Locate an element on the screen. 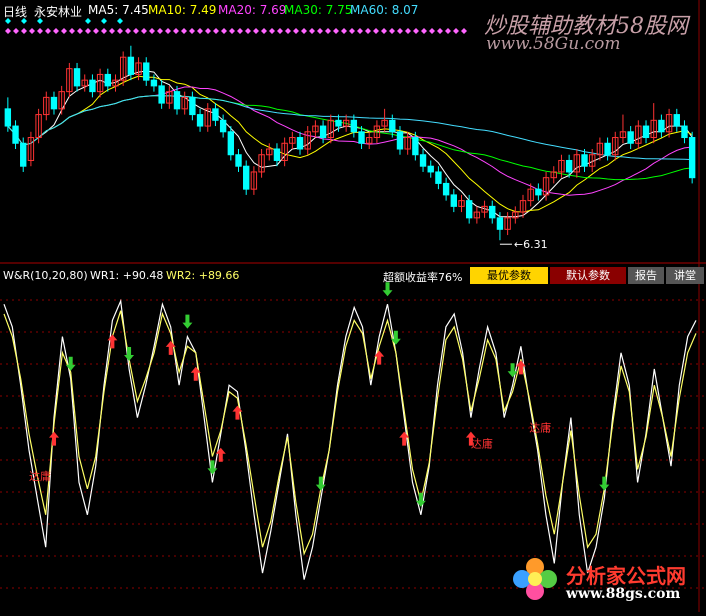 The width and height of the screenshot is (706, 616). ma30-line is located at coordinates (350, 138).